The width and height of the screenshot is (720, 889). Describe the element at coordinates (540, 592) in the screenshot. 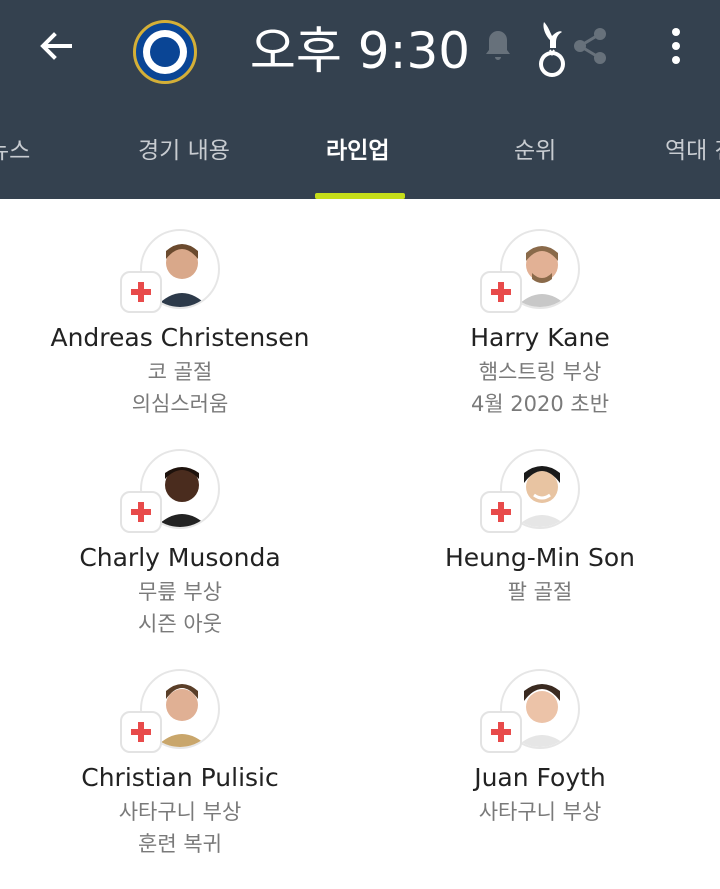

I see `injury-type: 팔 골절` at that location.